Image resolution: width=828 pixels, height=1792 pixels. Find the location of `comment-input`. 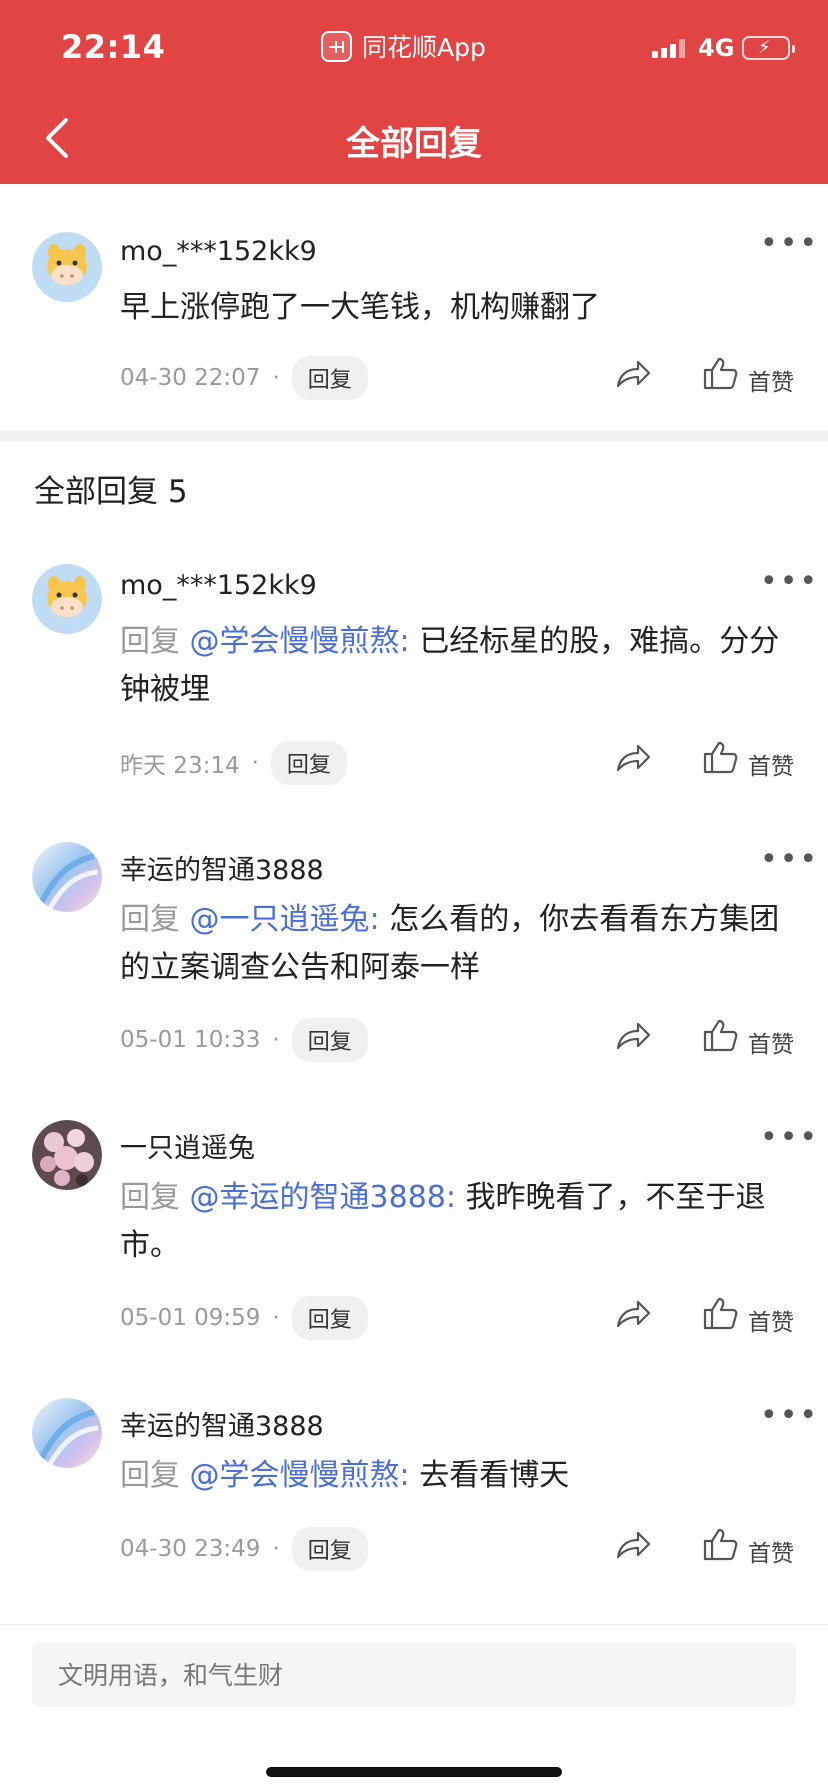

comment-input is located at coordinates (414, 1675).